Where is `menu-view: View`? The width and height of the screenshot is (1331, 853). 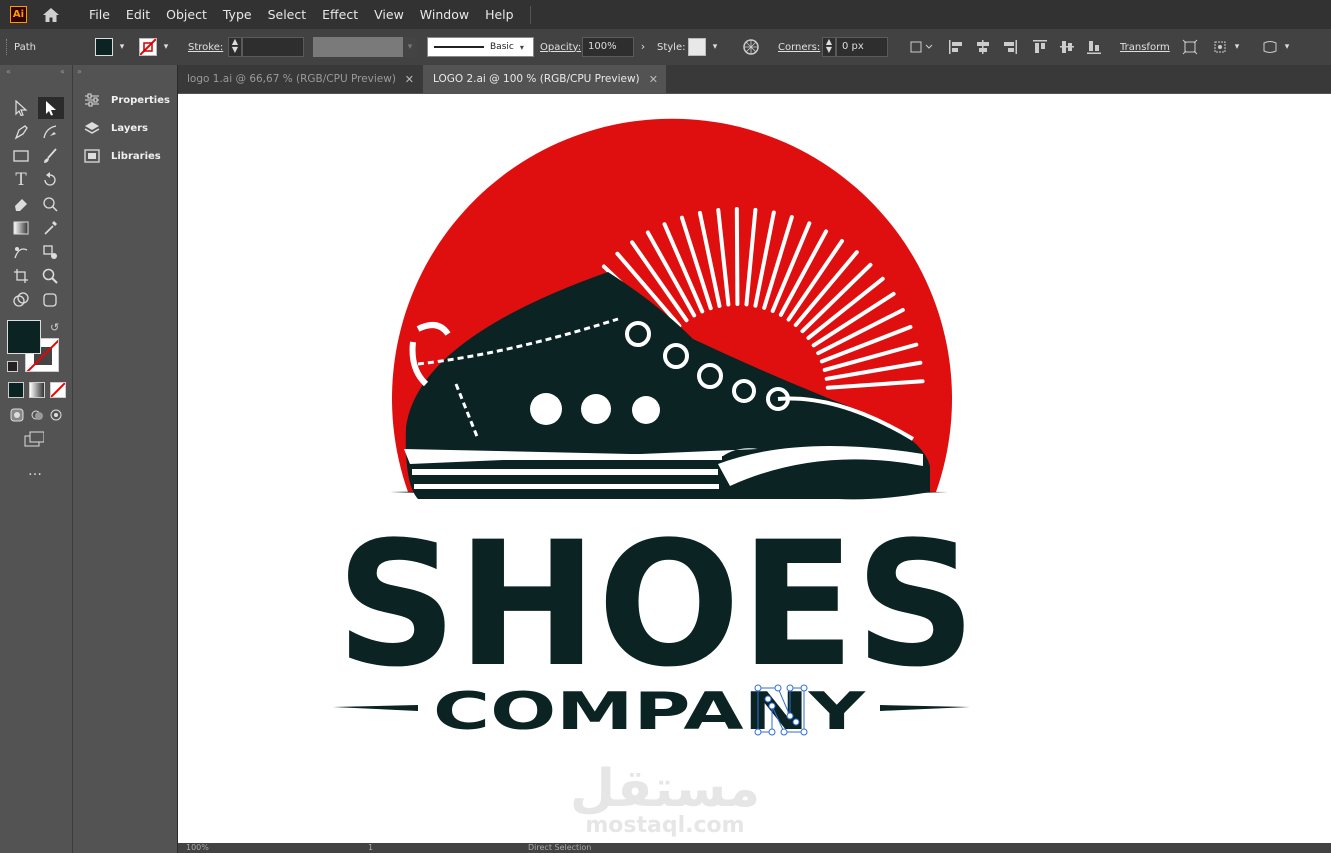 menu-view: View is located at coordinates (389, 14).